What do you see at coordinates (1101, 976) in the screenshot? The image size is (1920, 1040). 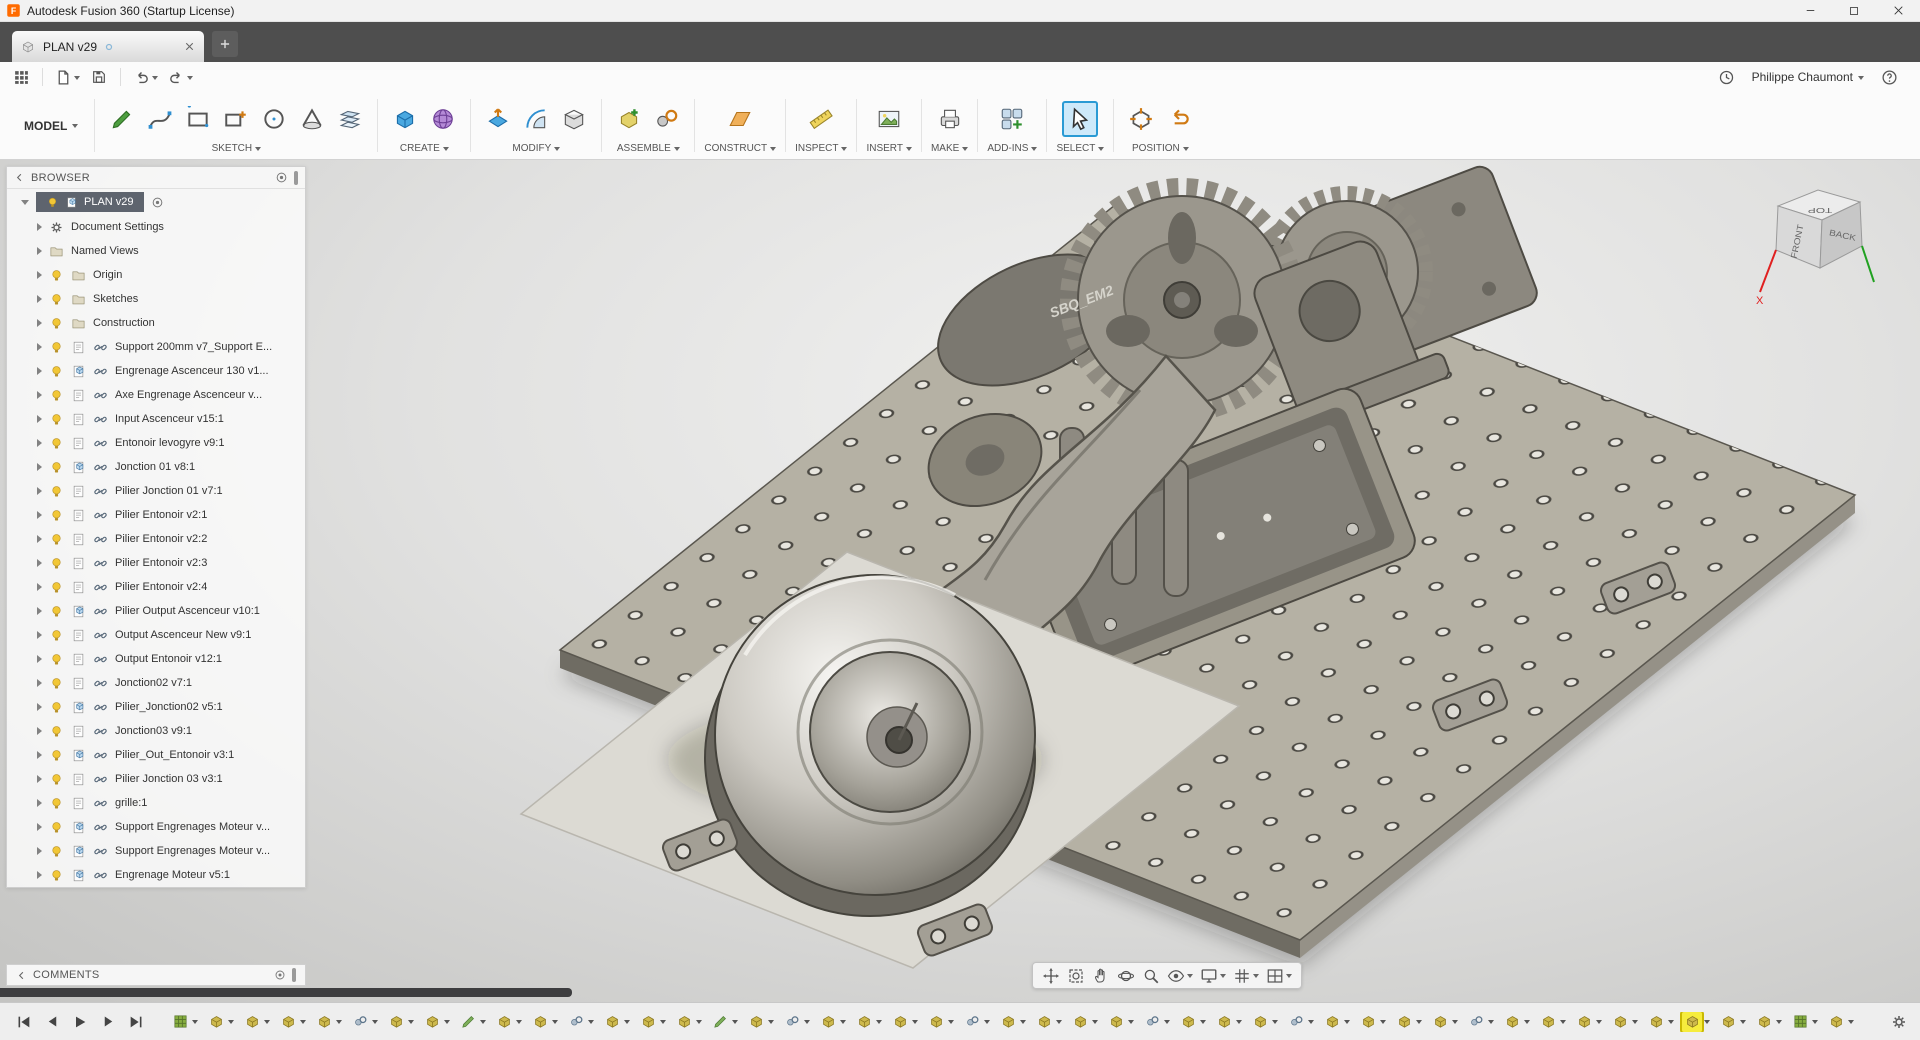 I see `free-orbit-hand-icon` at bounding box center [1101, 976].